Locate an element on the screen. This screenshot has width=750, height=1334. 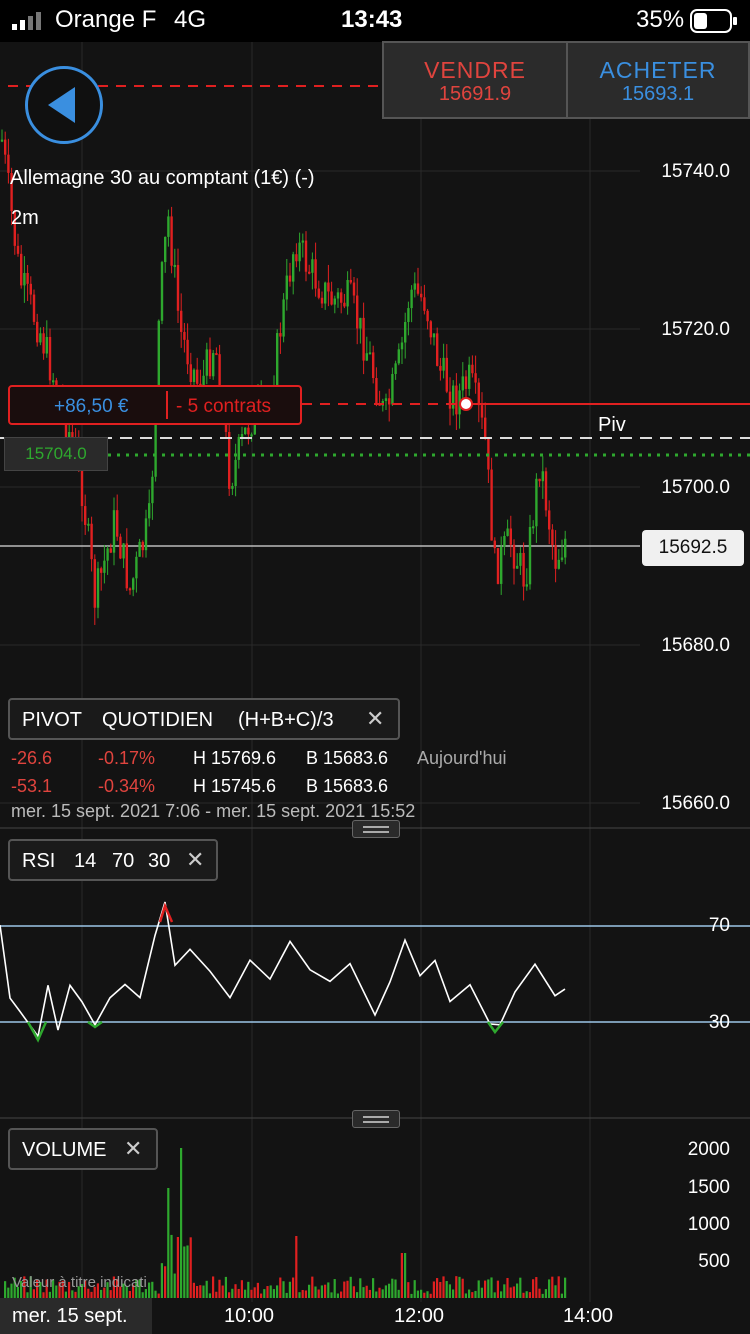
buy-button: ACHETER 15693.1 is located at coordinates (658, 80).